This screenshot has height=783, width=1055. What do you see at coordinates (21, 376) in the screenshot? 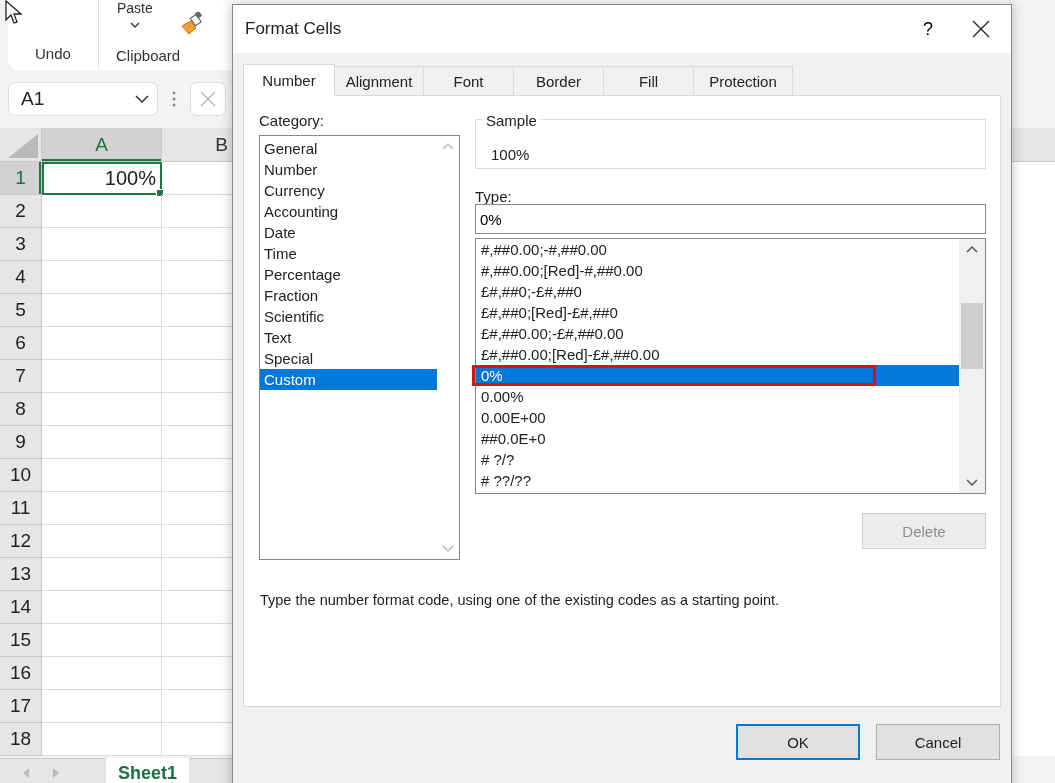
I see `row-header: 7` at bounding box center [21, 376].